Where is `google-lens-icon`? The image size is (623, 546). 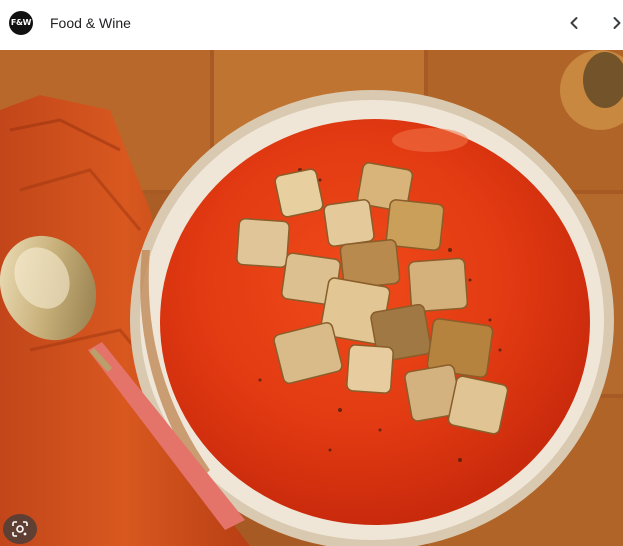
google-lens-icon is located at coordinates (20, 529).